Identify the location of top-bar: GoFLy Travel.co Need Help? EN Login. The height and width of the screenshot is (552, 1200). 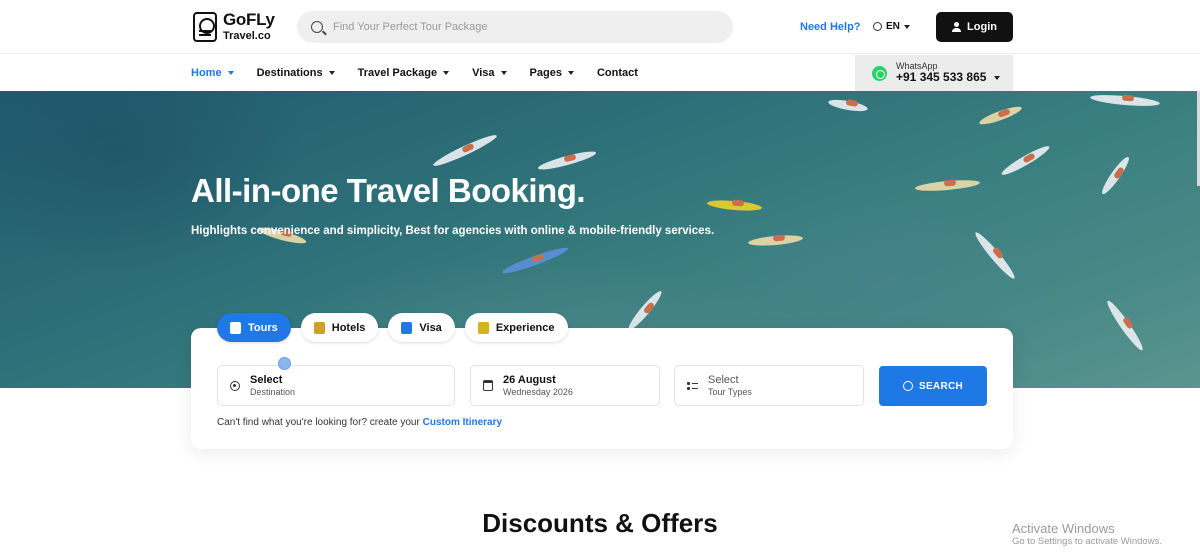
(600, 27).